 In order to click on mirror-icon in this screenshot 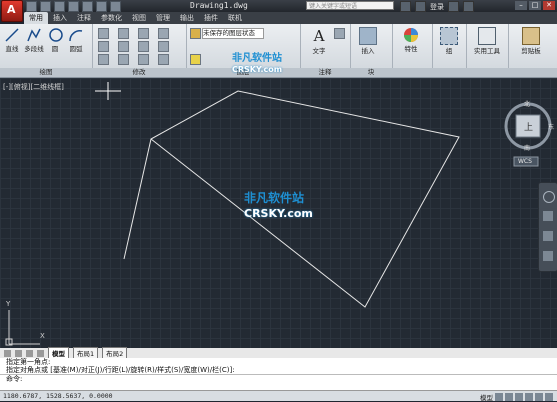, I will do `click(123, 46)`.